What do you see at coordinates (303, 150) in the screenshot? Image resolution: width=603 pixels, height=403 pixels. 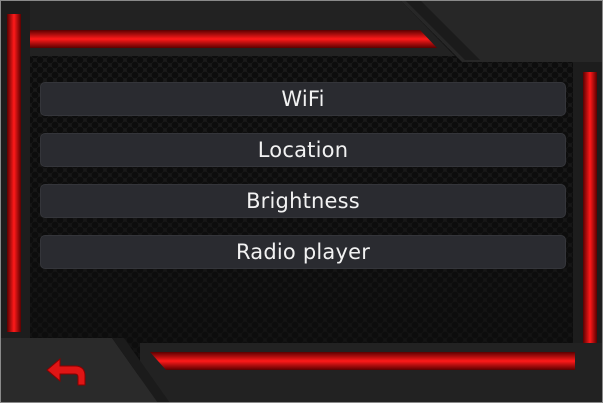 I see `location-button: Location` at bounding box center [303, 150].